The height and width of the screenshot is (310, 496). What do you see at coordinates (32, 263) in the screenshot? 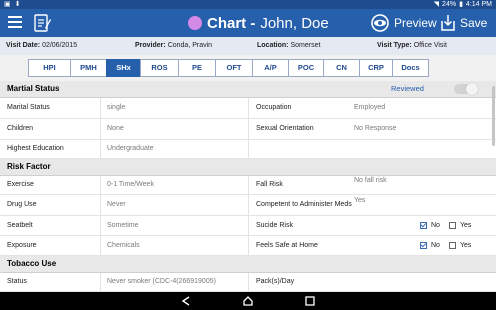
I see `section-title: Tobacco Use` at bounding box center [32, 263].